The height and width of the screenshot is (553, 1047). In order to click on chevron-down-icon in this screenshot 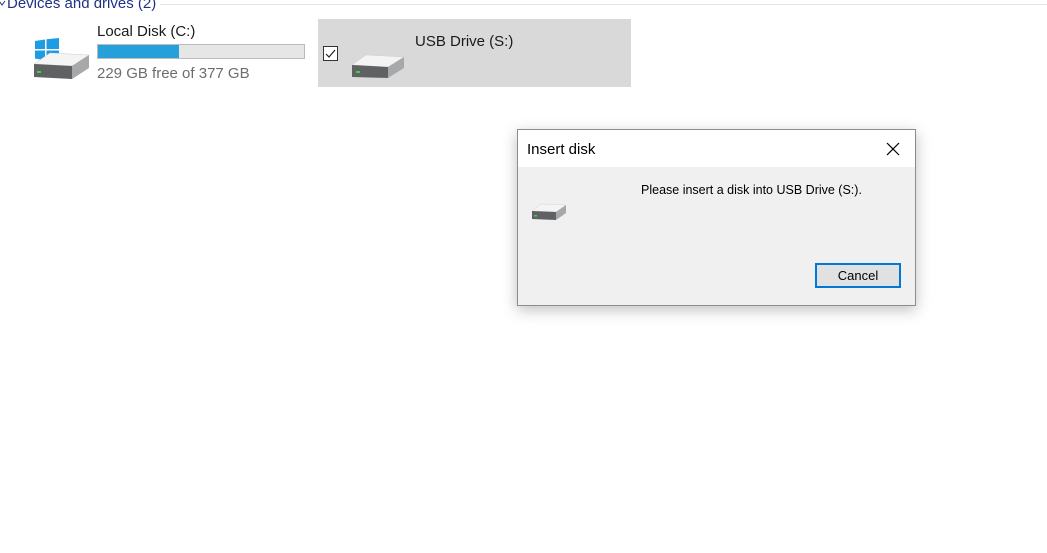, I will do `click(3, 6)`.